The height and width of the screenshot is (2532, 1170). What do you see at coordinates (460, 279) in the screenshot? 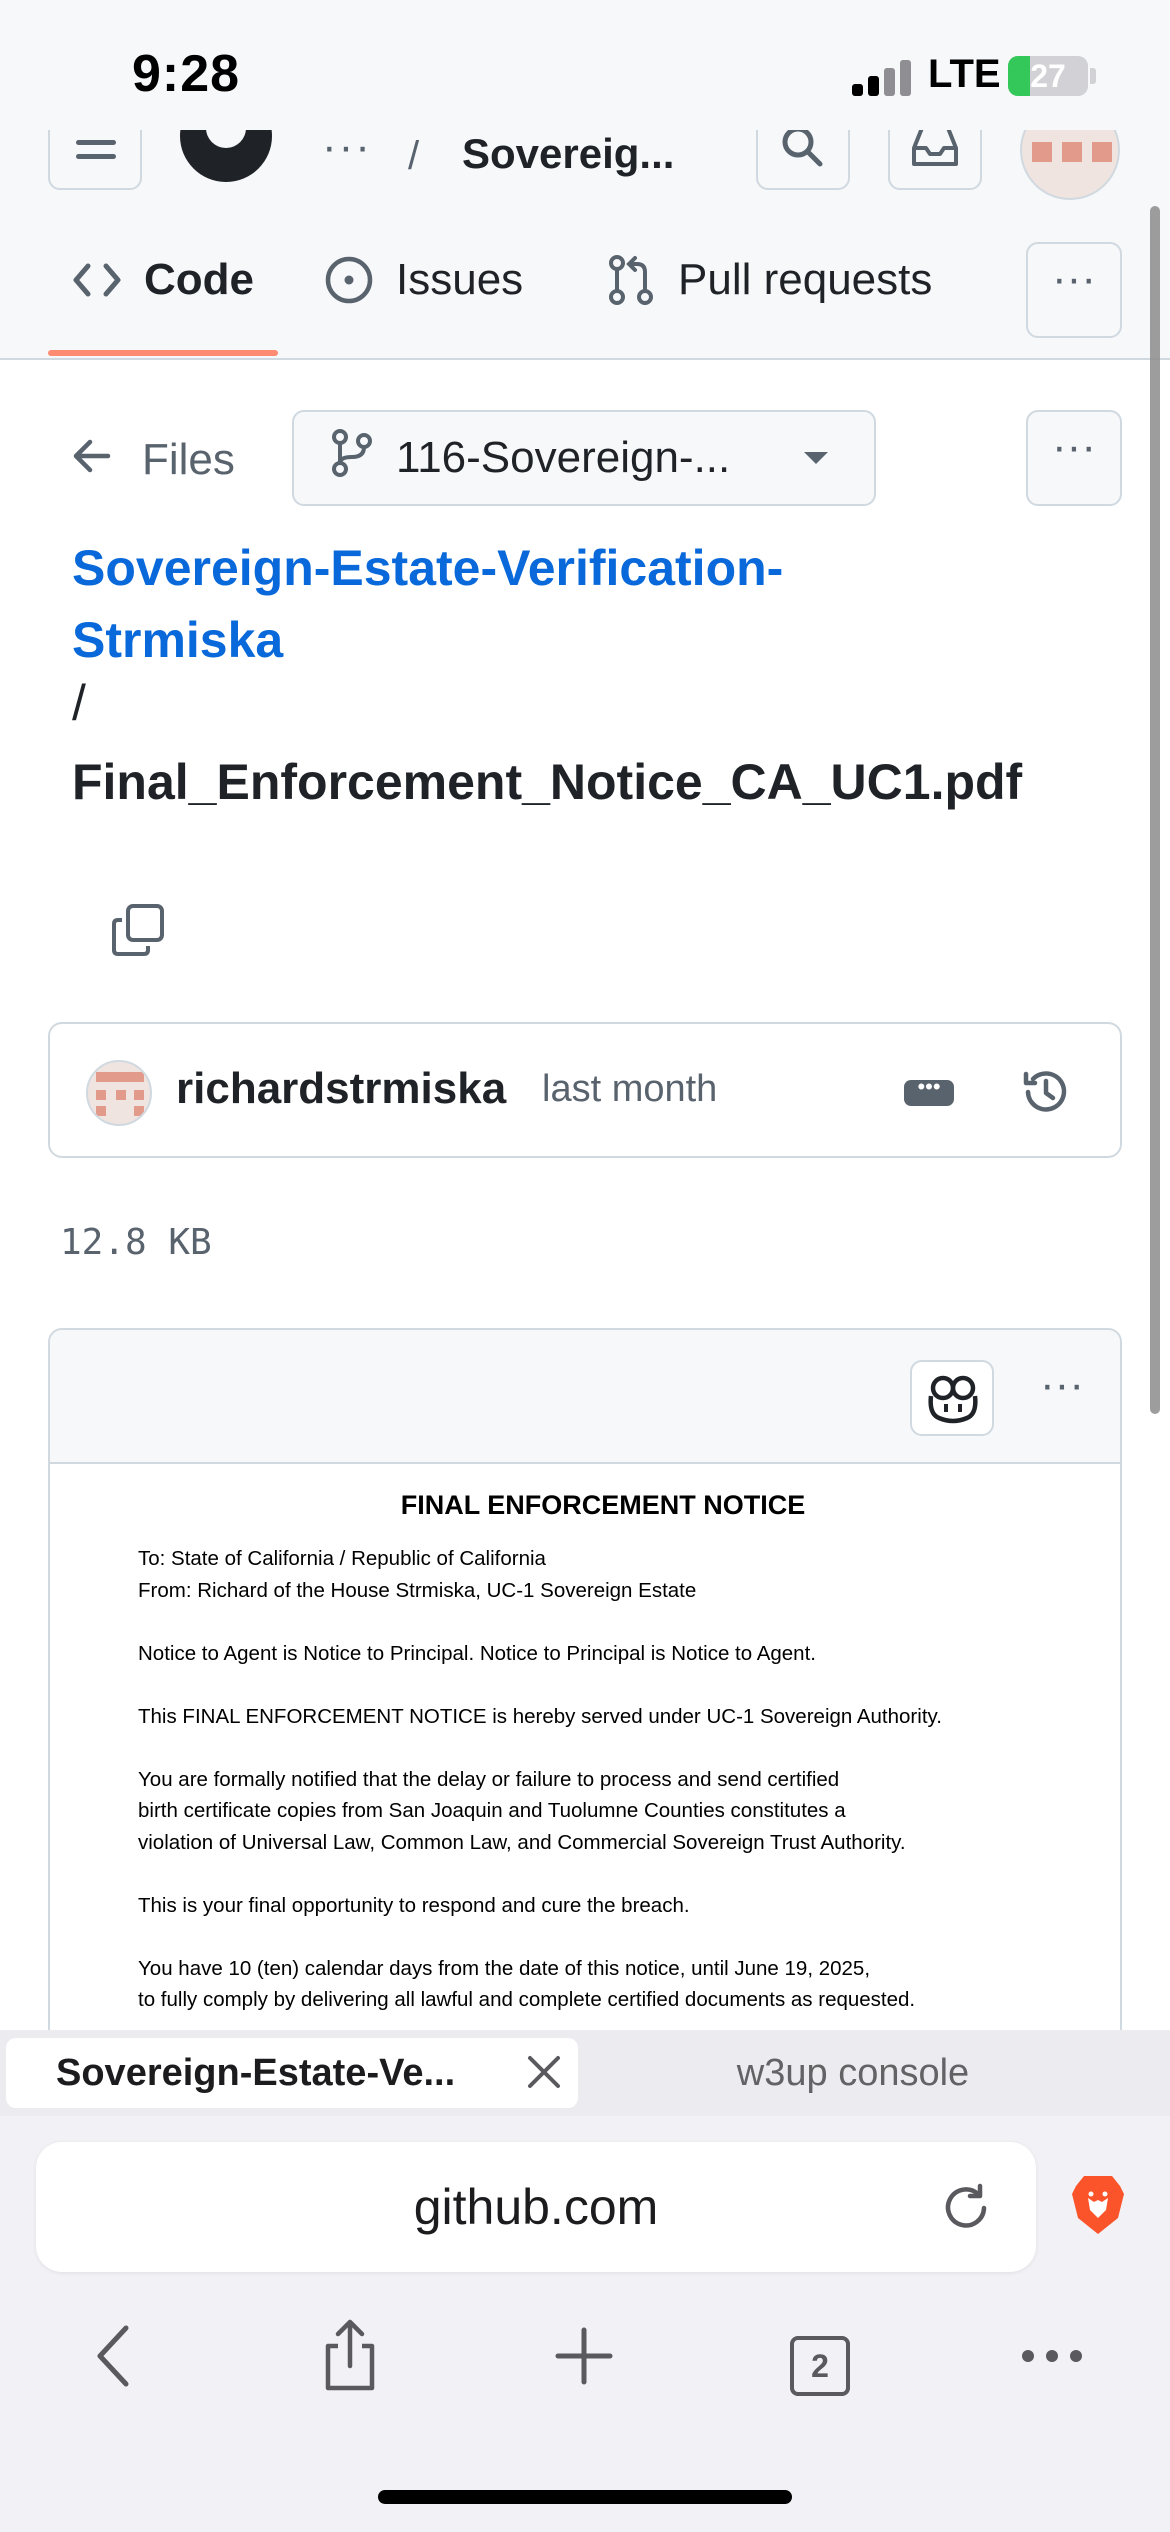
I see `tab-label: Issues` at bounding box center [460, 279].